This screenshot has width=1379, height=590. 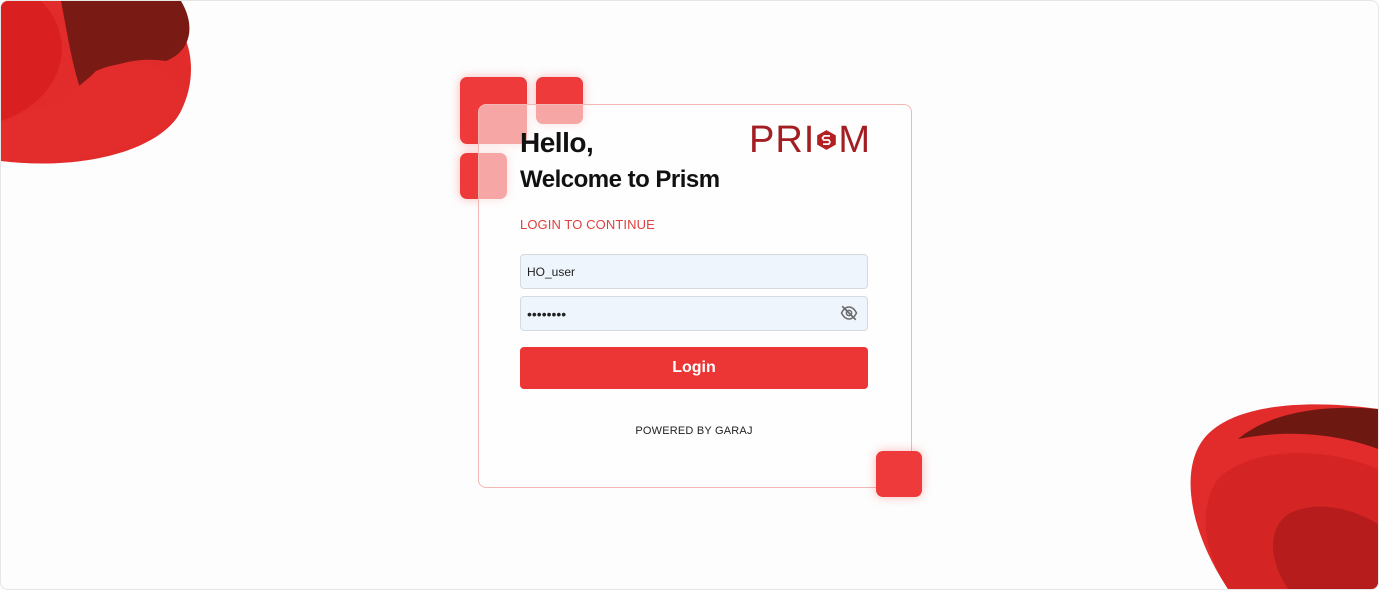 What do you see at coordinates (827, 140) in the screenshot?
I see `logo-s-mark-icon` at bounding box center [827, 140].